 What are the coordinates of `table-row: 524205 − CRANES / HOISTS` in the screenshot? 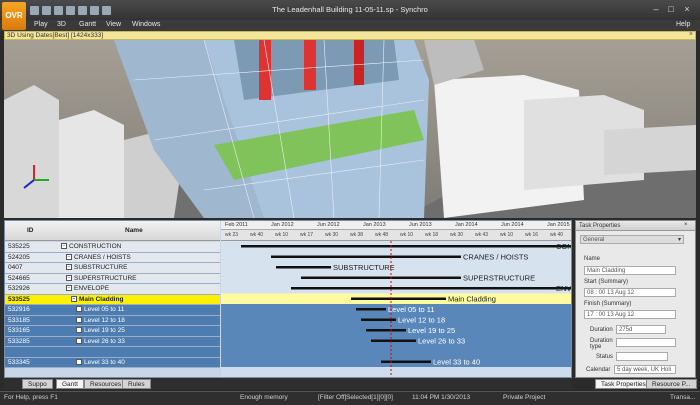 It's located at (112, 257).